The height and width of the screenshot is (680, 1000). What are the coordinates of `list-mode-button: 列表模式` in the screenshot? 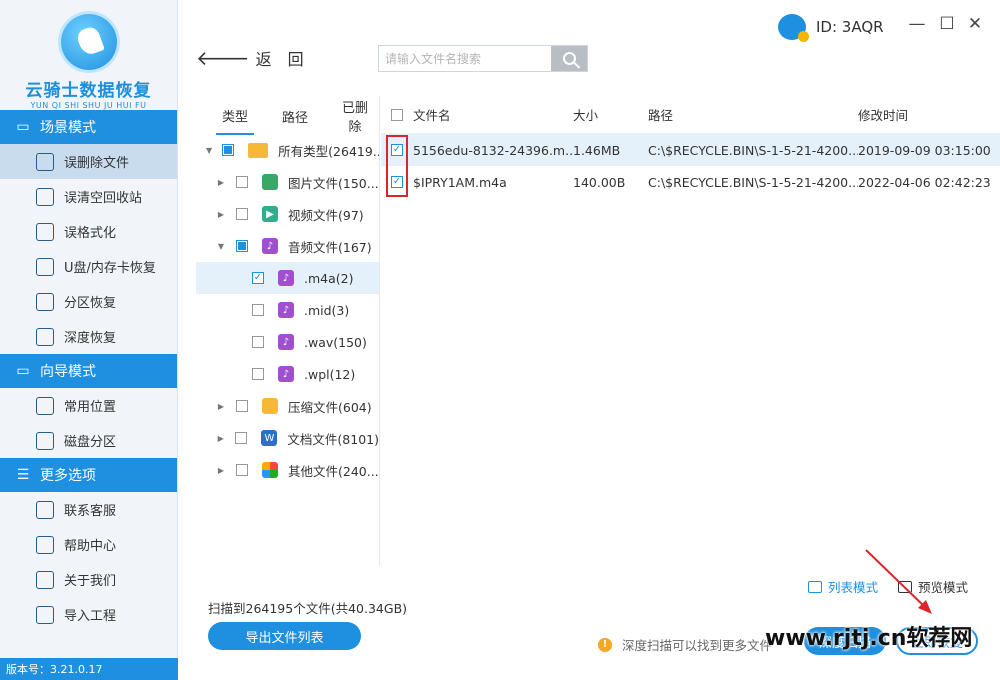 It's located at (843, 586).